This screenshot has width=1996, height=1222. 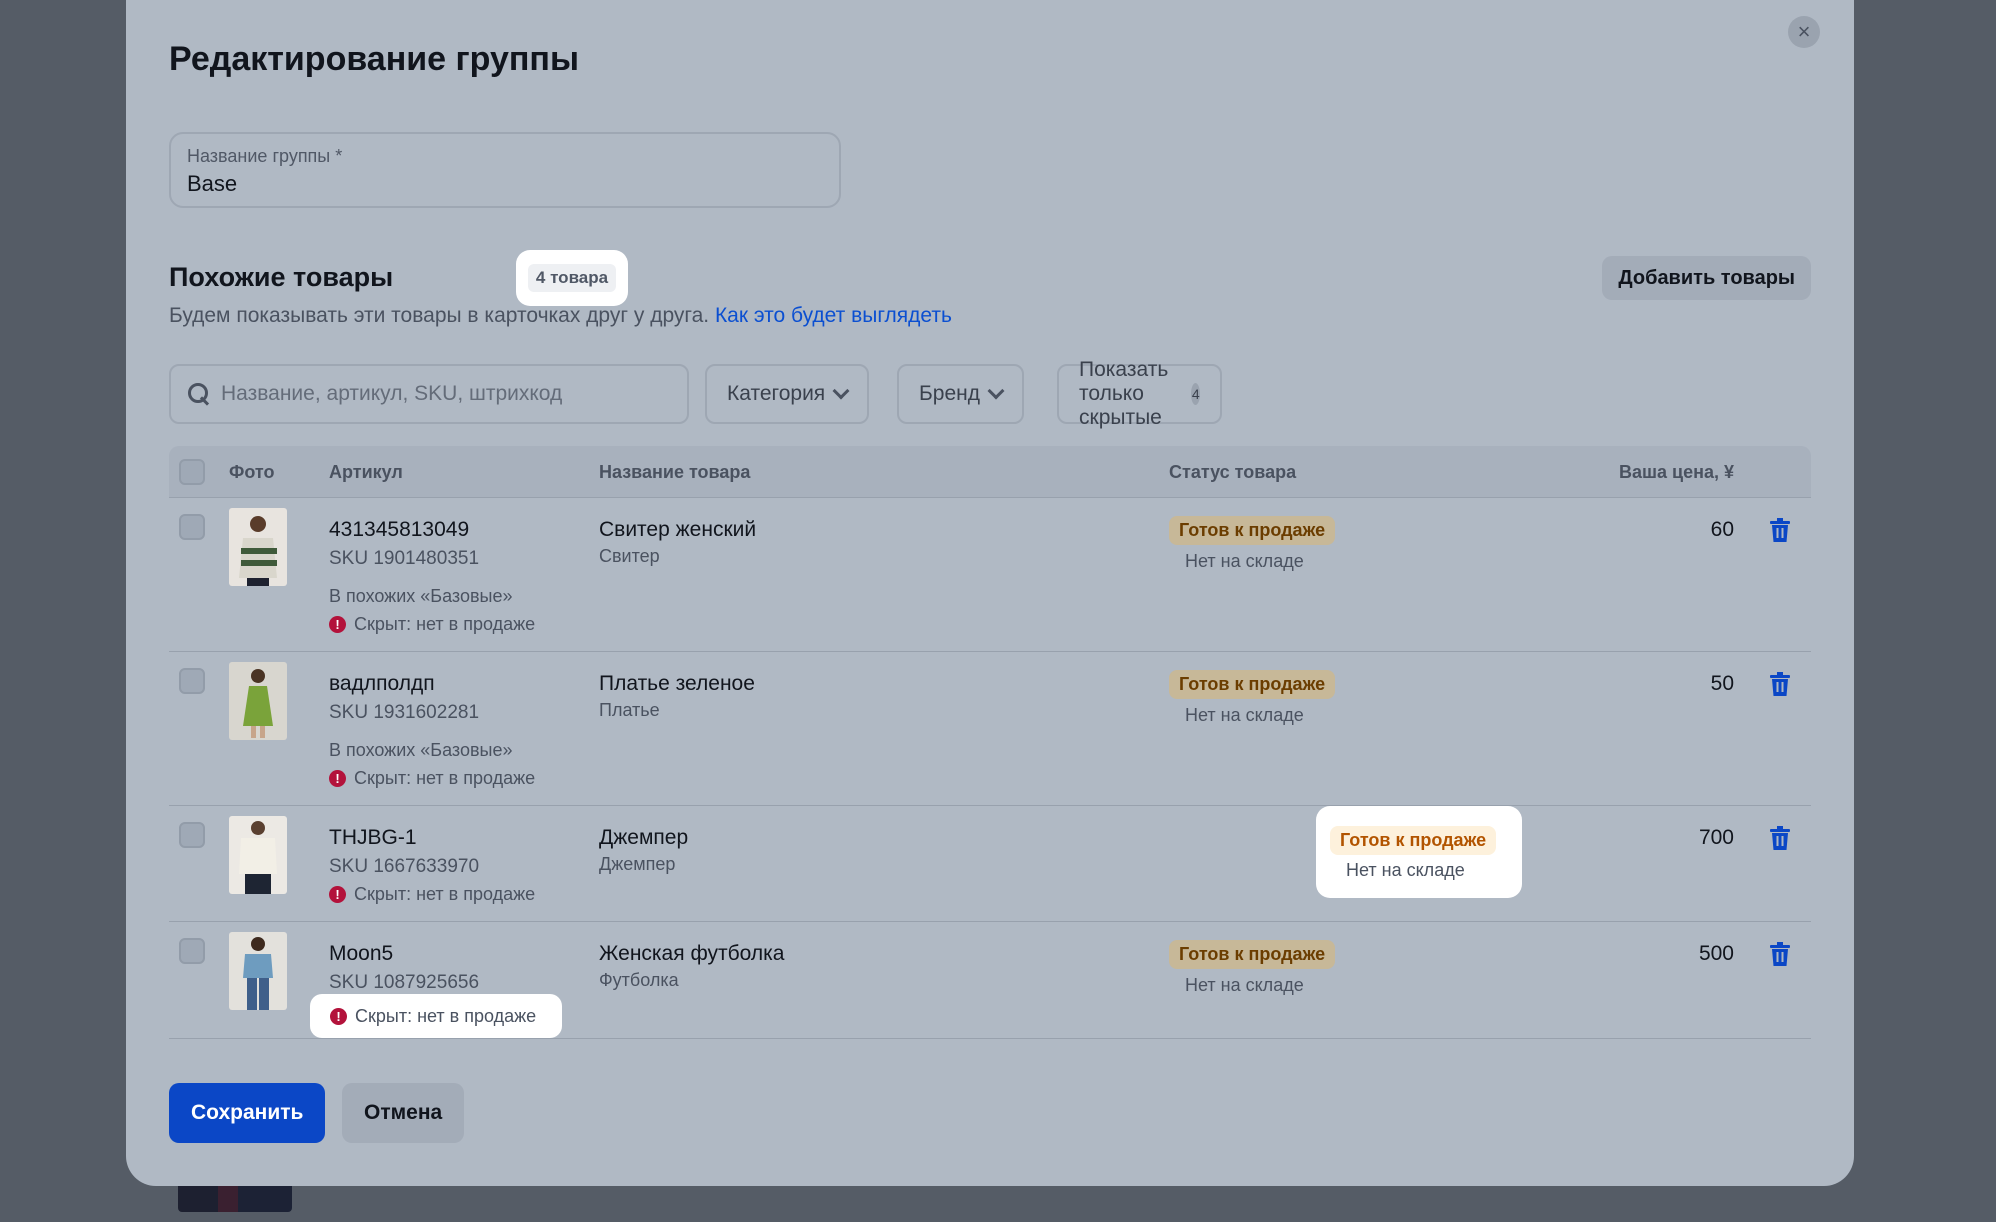 I want to click on product-name: Свитер женский, so click(x=678, y=529).